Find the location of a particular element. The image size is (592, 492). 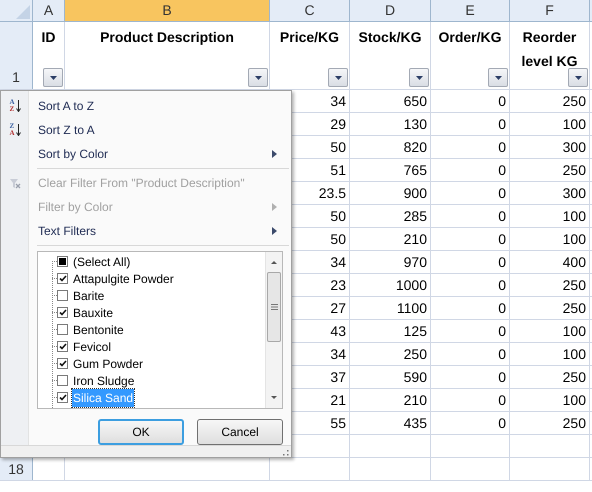

table-cell-text: 970 is located at coordinates (415, 262).